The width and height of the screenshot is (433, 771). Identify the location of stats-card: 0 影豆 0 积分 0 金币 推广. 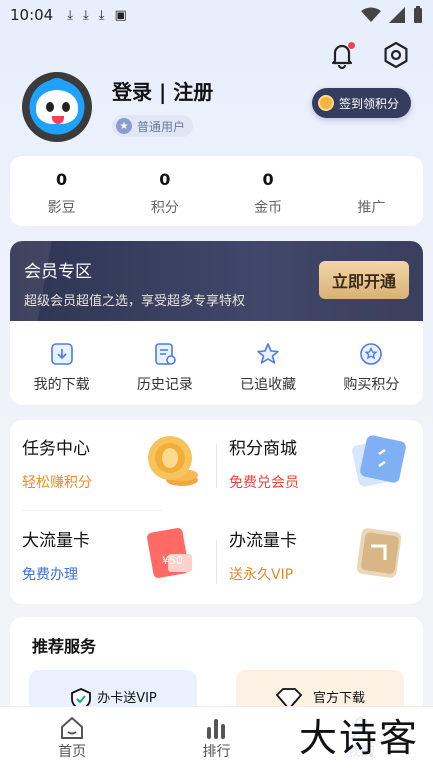
(216, 191).